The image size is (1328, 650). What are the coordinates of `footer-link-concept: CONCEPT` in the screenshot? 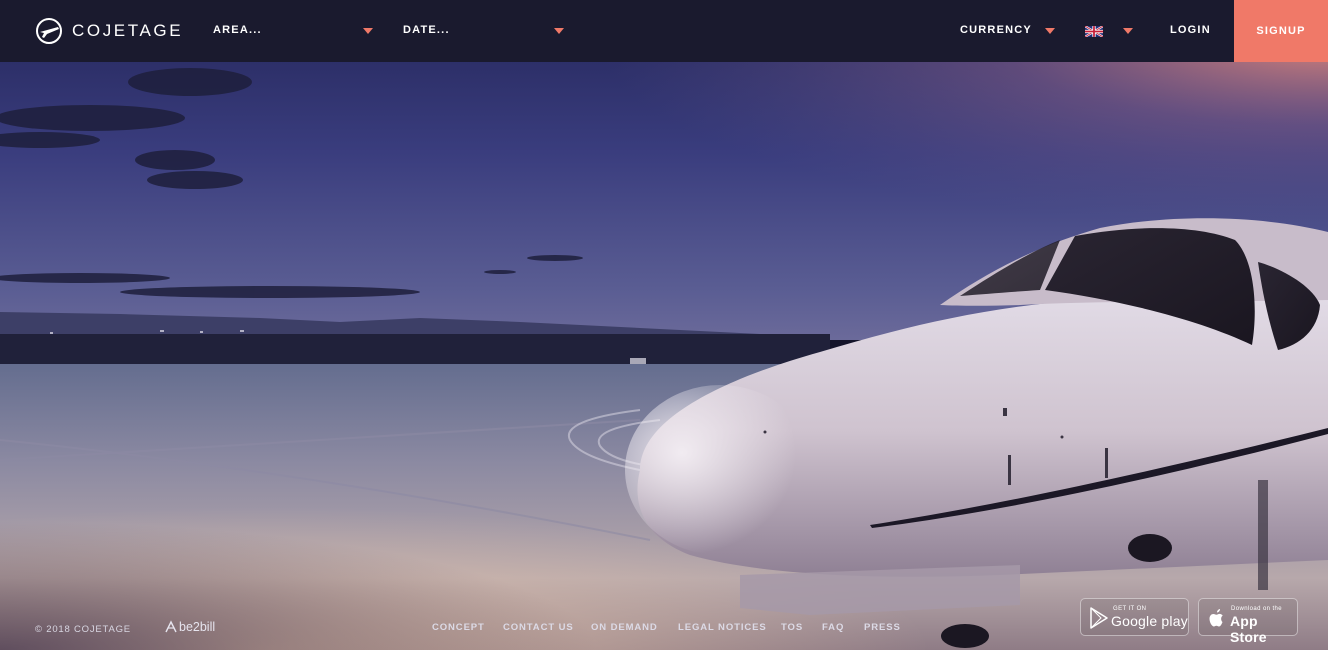 It's located at (458, 627).